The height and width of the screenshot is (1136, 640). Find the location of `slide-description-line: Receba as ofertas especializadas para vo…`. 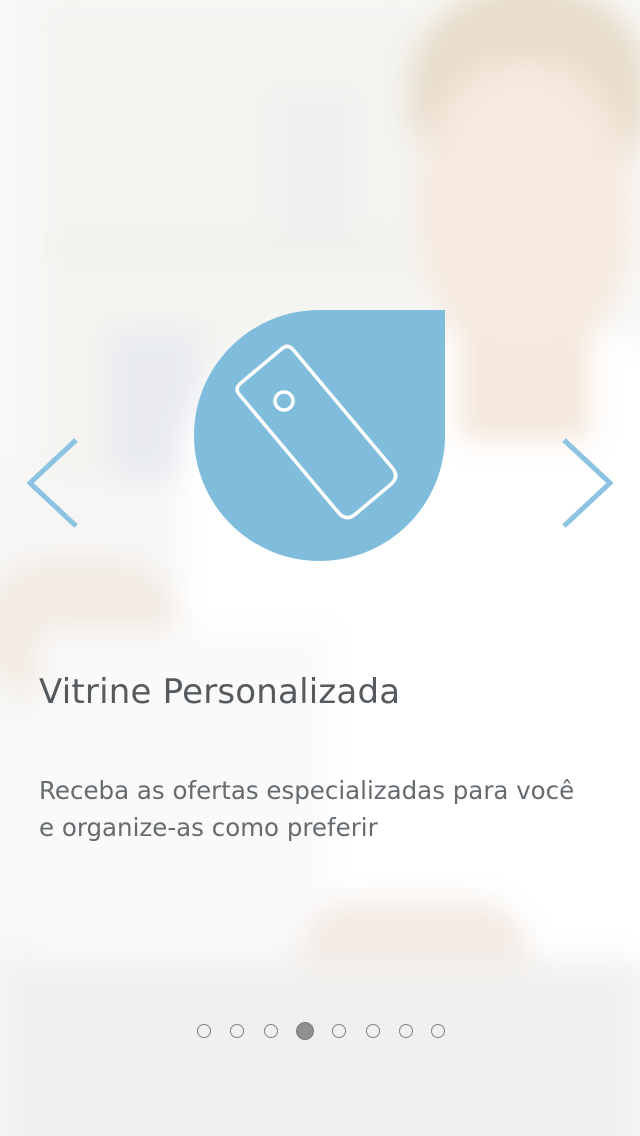

slide-description-line: Receba as ofertas especializadas para vo… is located at coordinates (307, 790).